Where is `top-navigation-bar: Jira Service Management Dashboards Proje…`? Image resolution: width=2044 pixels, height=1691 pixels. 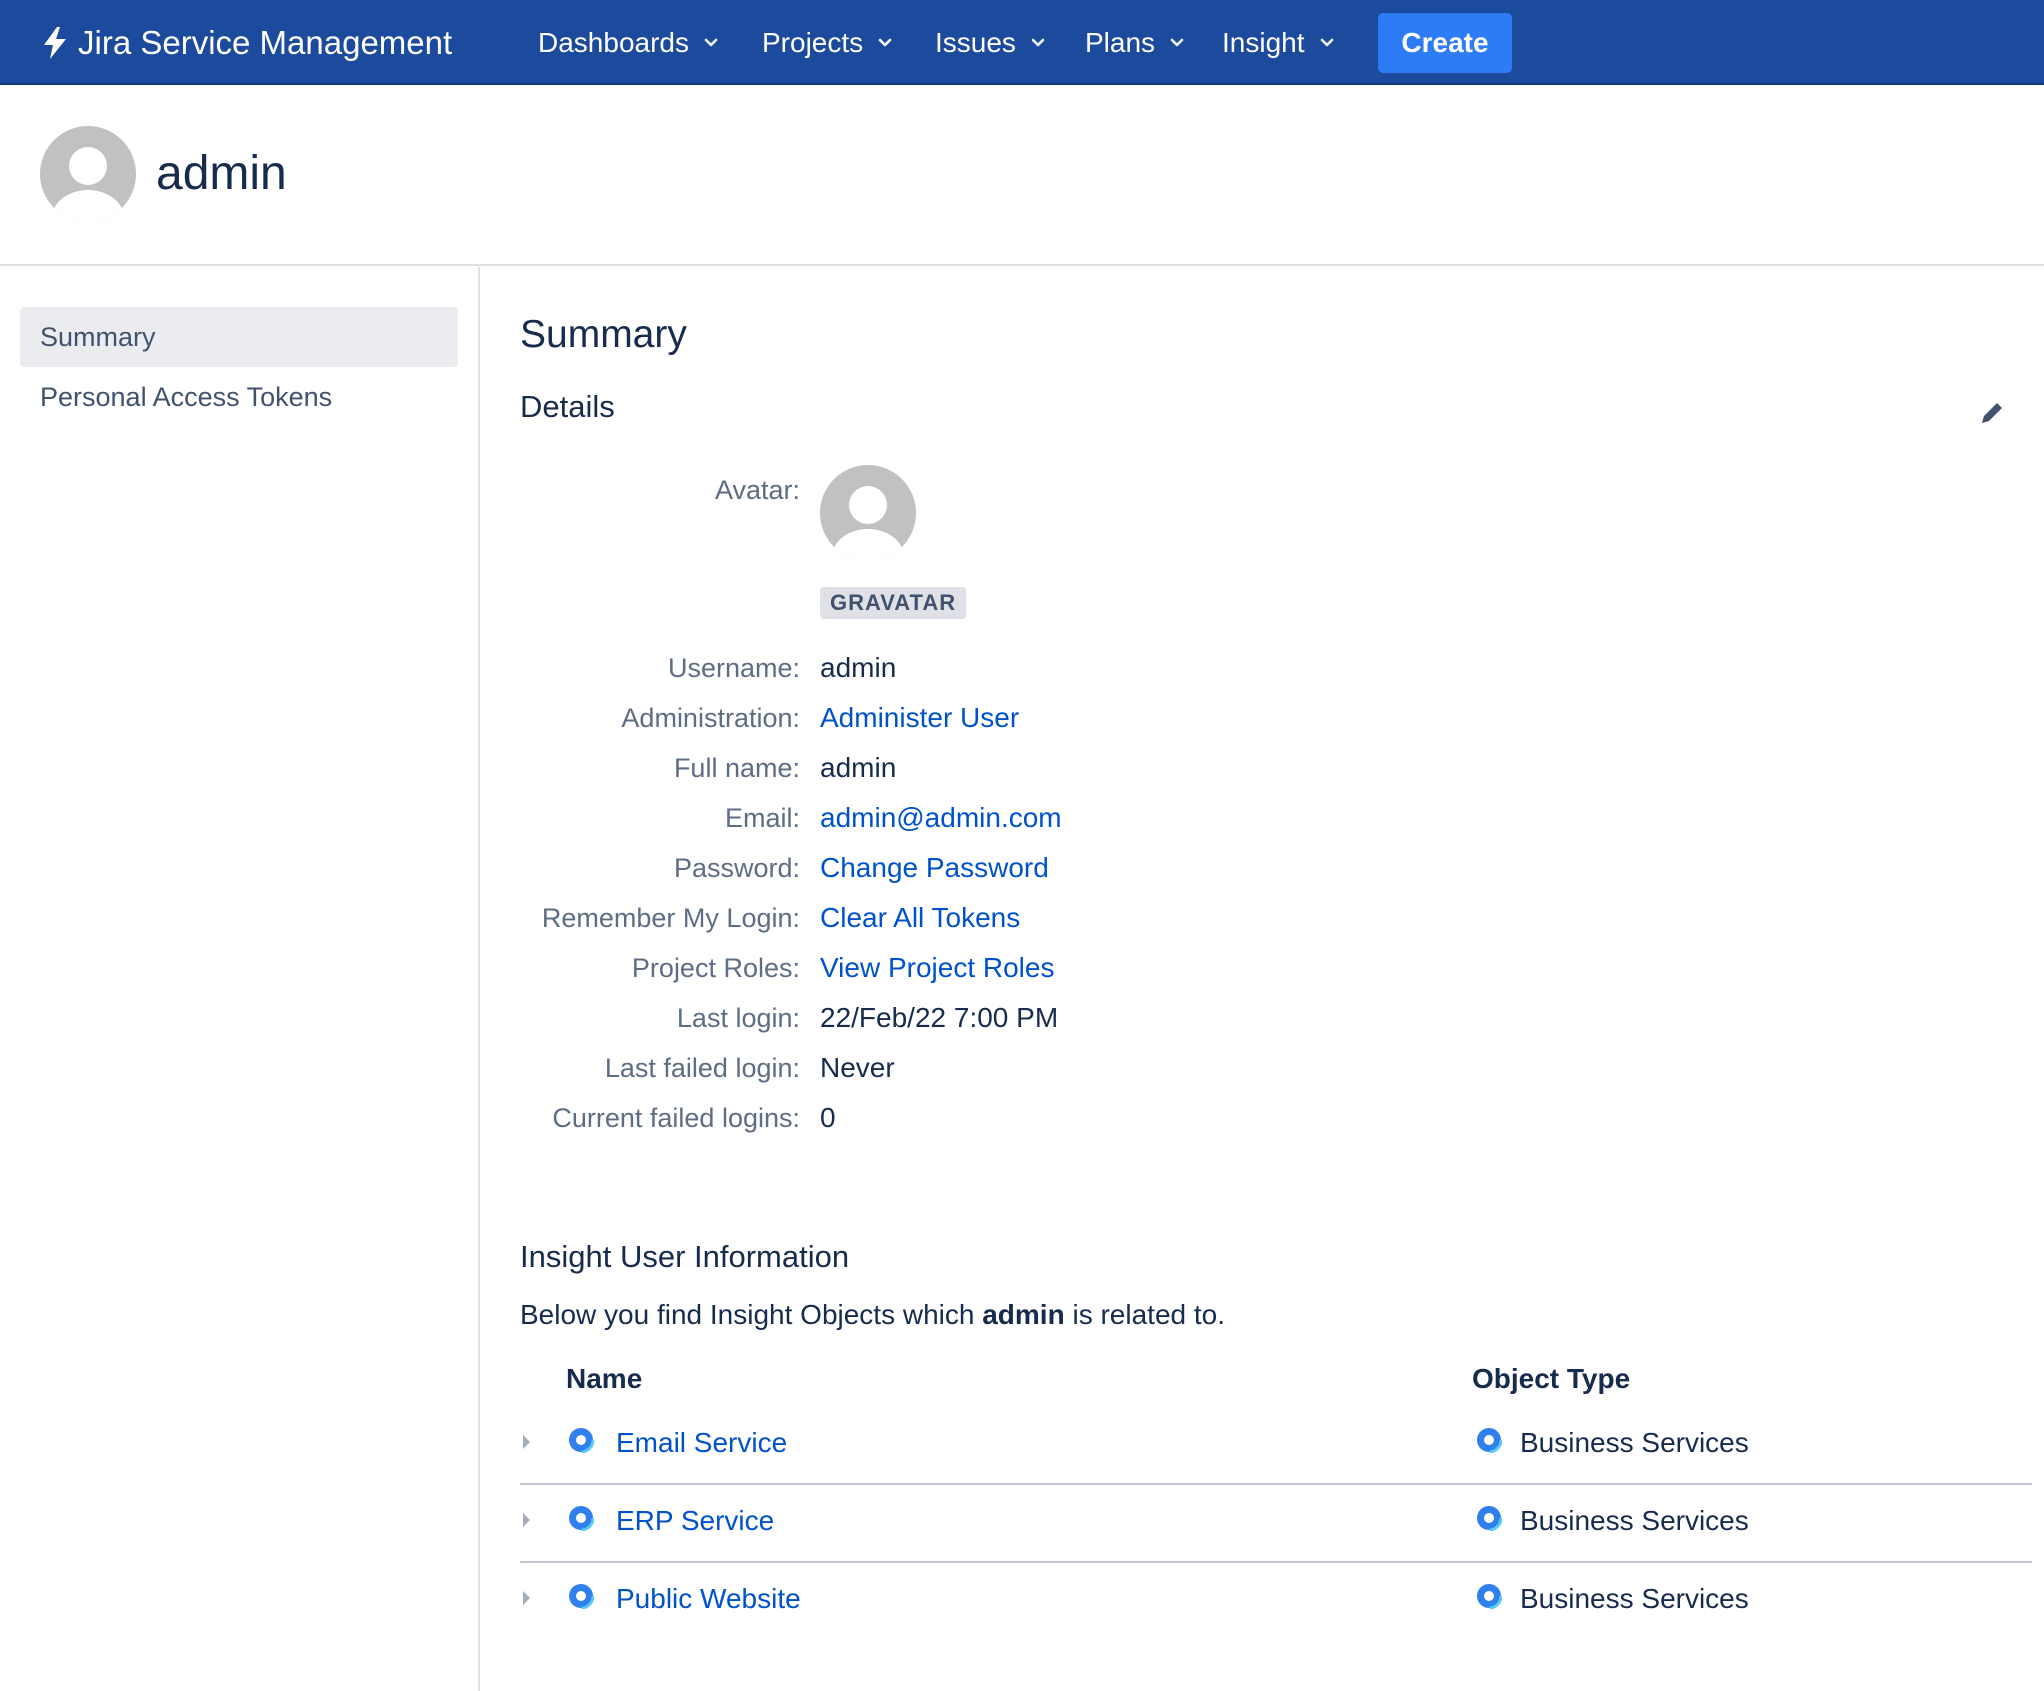
top-navigation-bar: Jira Service Management Dashboards Proje… is located at coordinates (1022, 42).